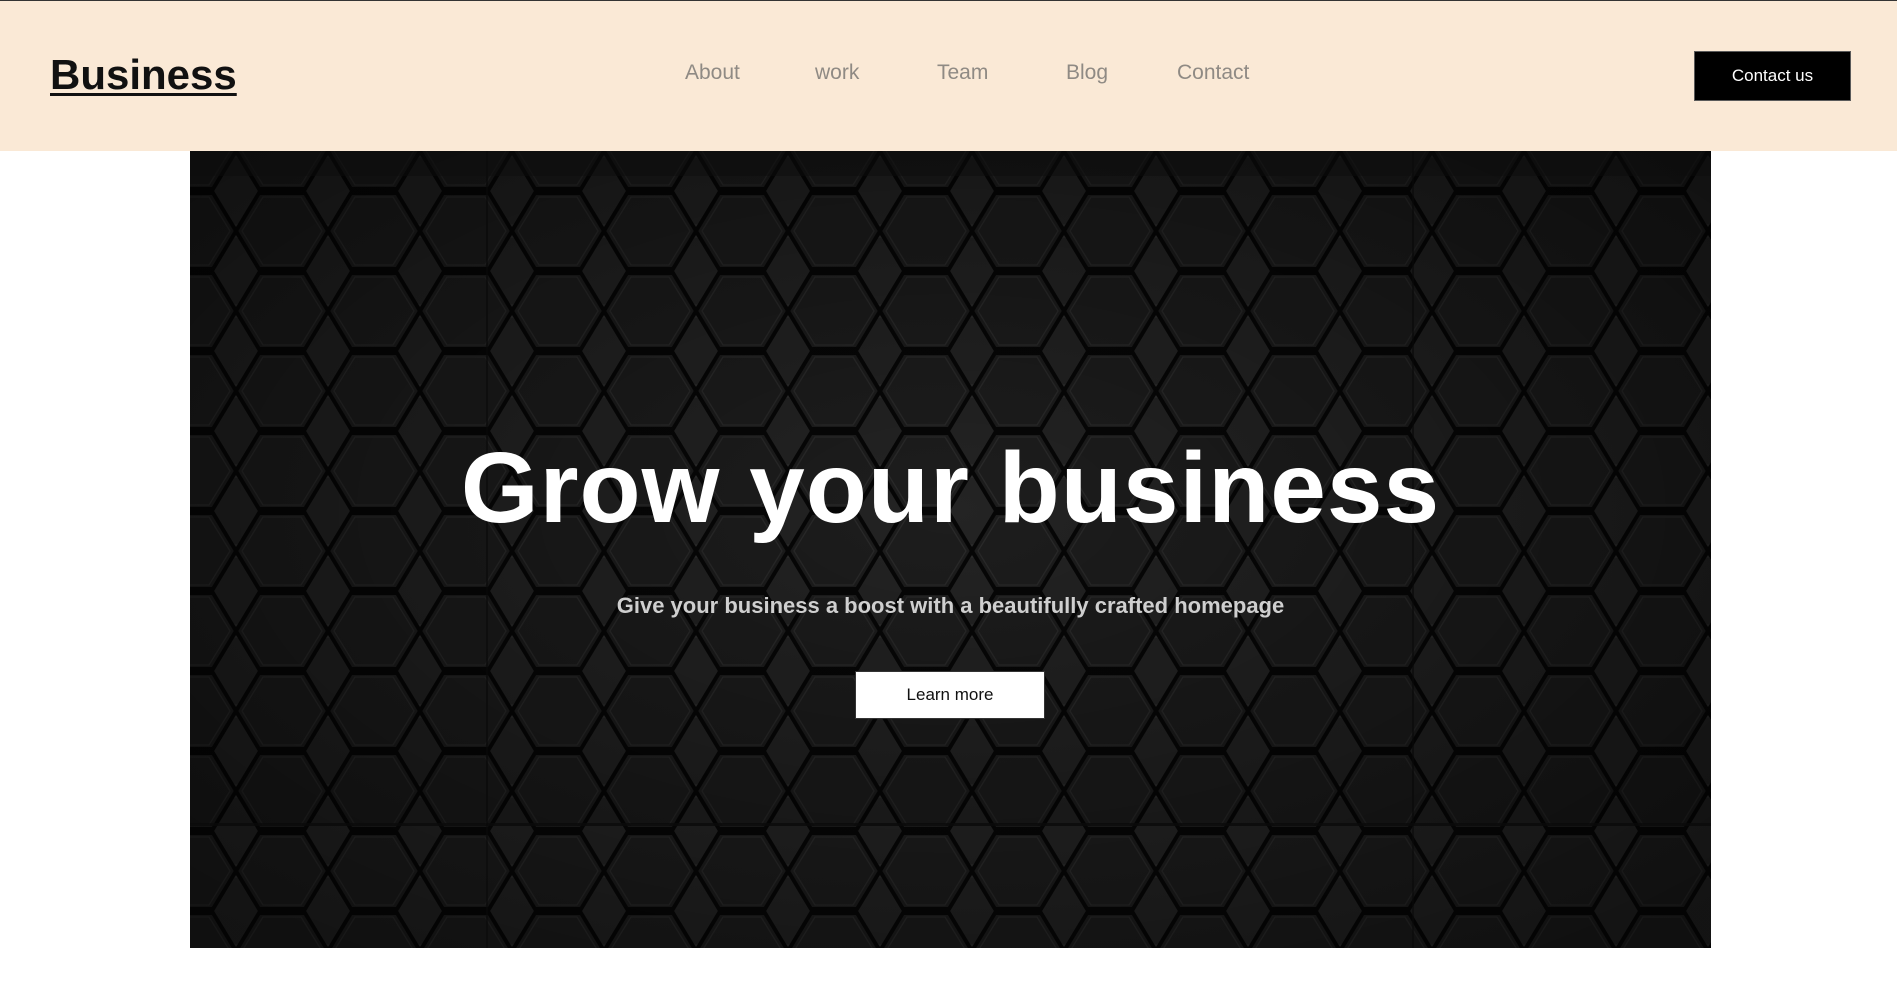 Image resolution: width=1897 pixels, height=992 pixels. Describe the element at coordinates (950, 488) in the screenshot. I see `hero-title: Grow your business` at that location.